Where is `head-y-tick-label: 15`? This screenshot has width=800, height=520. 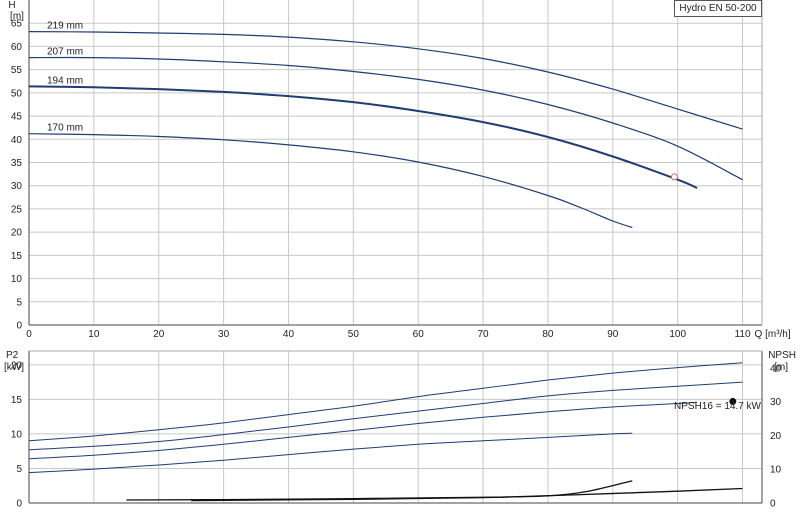
head-y-tick-label: 15 is located at coordinates (17, 256).